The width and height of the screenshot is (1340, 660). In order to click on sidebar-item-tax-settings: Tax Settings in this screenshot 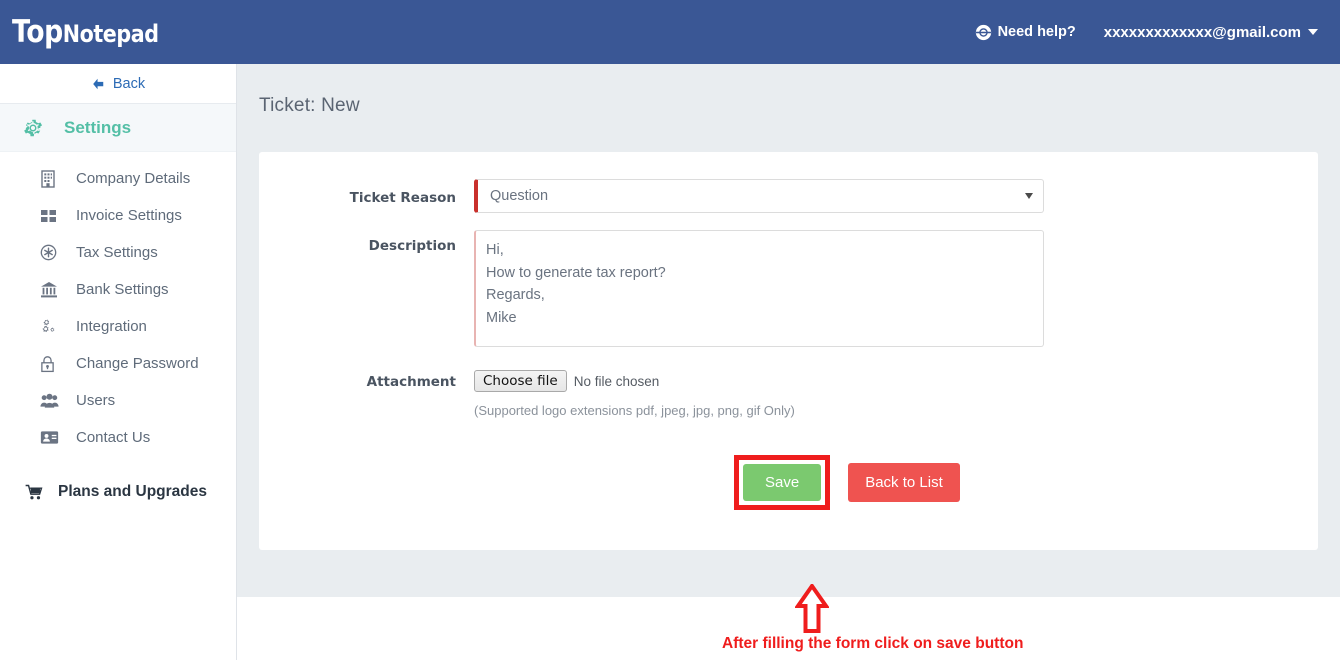, I will do `click(118, 252)`.